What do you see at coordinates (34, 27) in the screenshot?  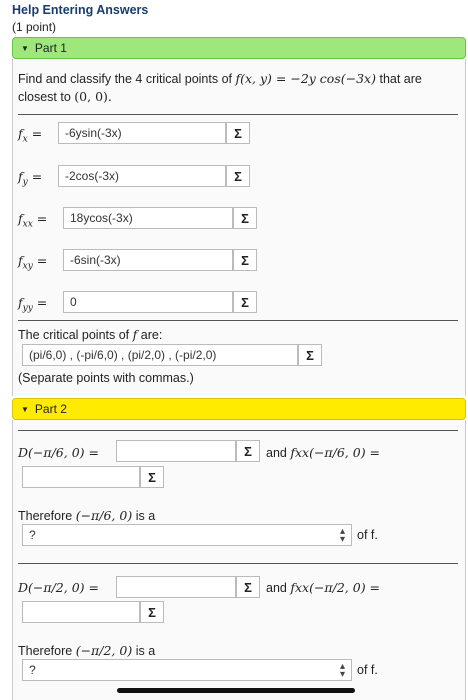 I see `points-label: (1 point)` at bounding box center [34, 27].